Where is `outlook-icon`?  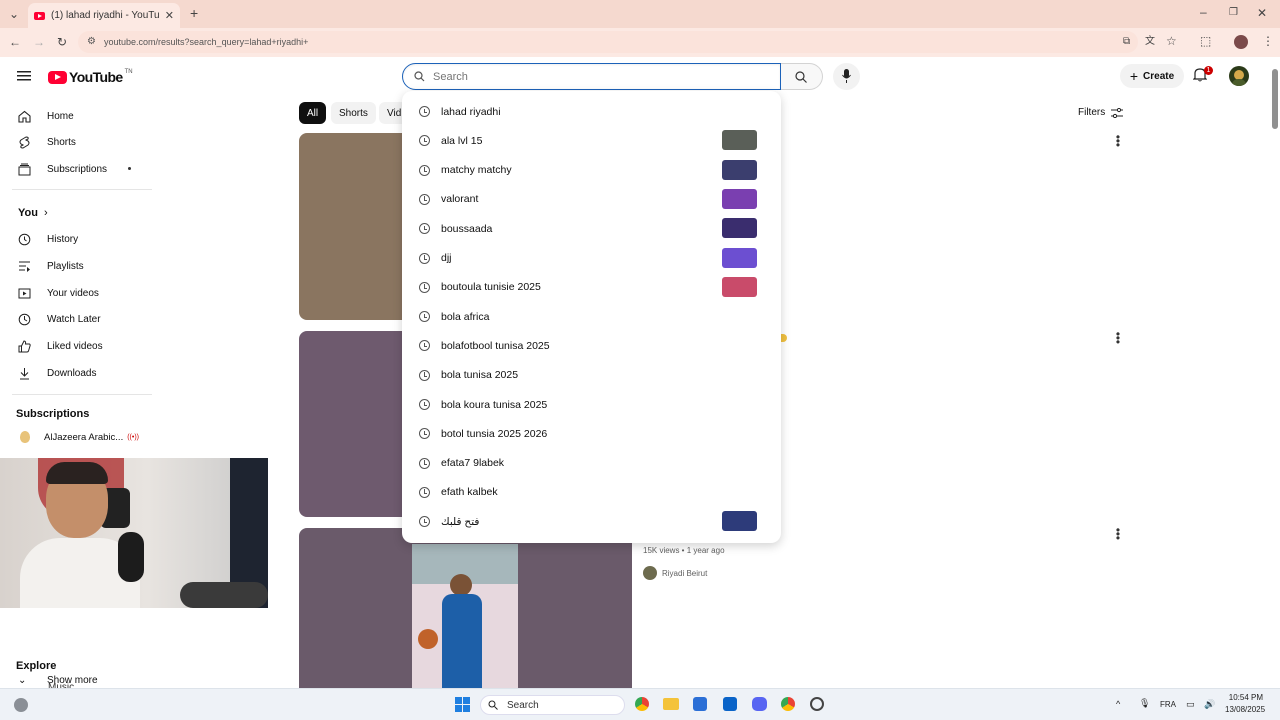 outlook-icon is located at coordinates (730, 704).